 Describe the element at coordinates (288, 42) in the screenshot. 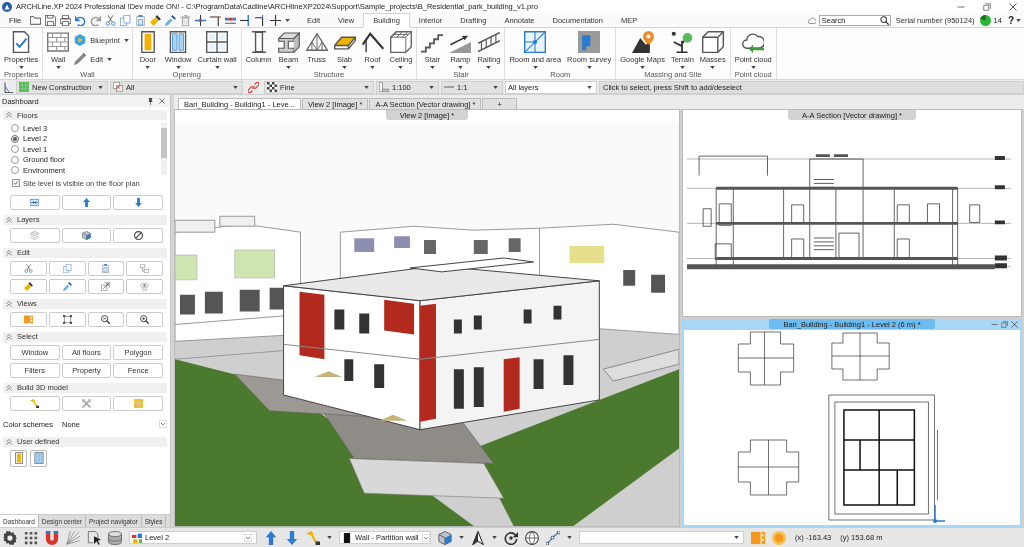

I see `beam-icon` at that location.